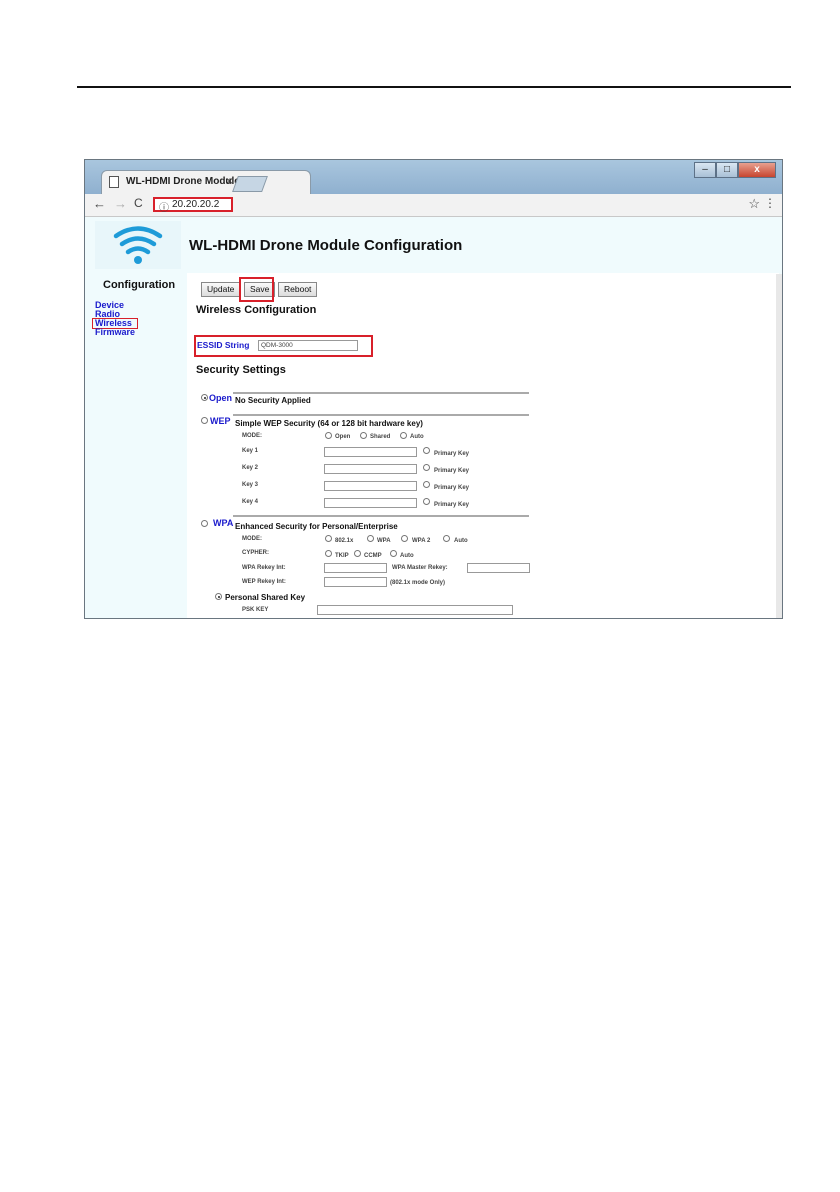 This screenshot has width=840, height=1192. Describe the element at coordinates (220, 421) in the screenshot. I see `wep-label: WEP` at that location.